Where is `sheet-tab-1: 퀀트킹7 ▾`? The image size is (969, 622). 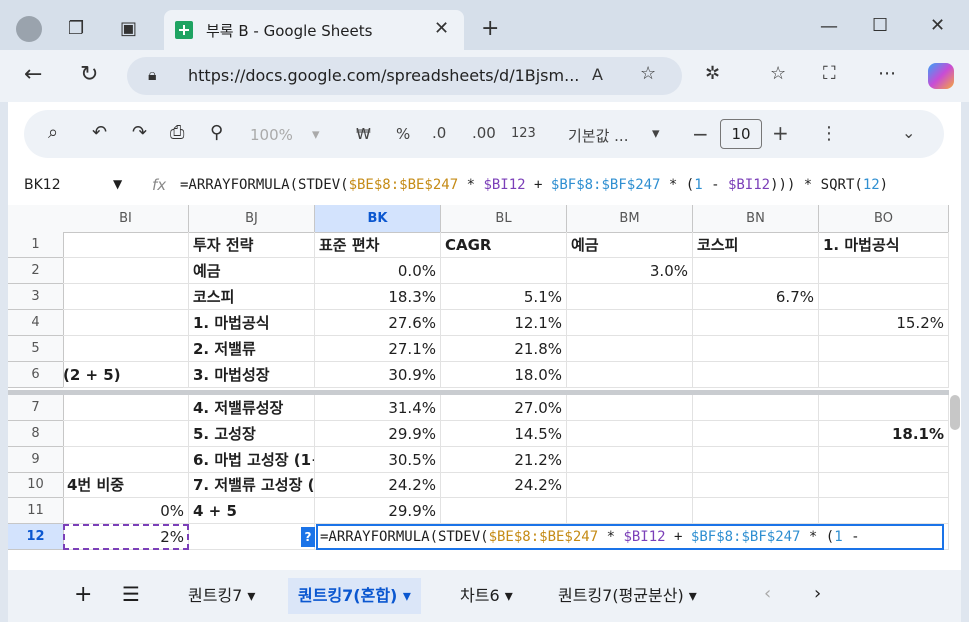 sheet-tab-1: 퀀트킹7 ▾ is located at coordinates (221, 596).